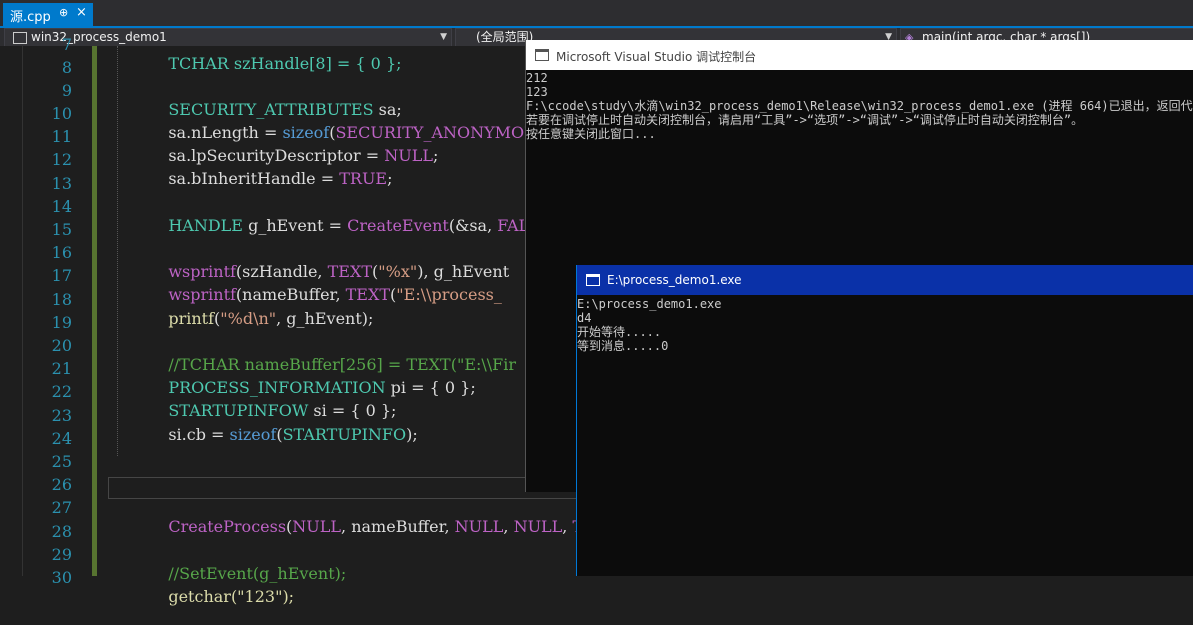  What do you see at coordinates (61, 391) in the screenshot?
I see `line-number: 22` at bounding box center [61, 391].